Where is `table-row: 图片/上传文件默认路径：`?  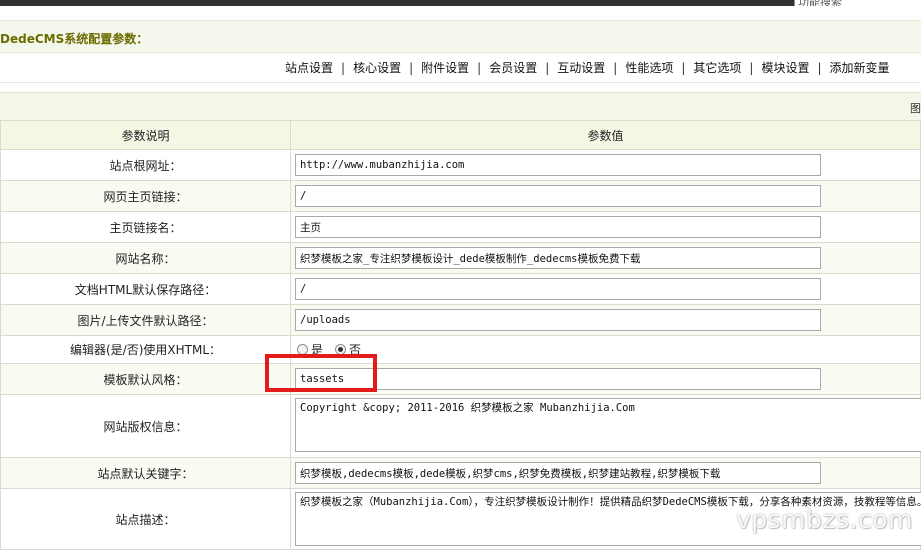
table-row: 图片/上传文件默认路径： is located at coordinates (460, 320).